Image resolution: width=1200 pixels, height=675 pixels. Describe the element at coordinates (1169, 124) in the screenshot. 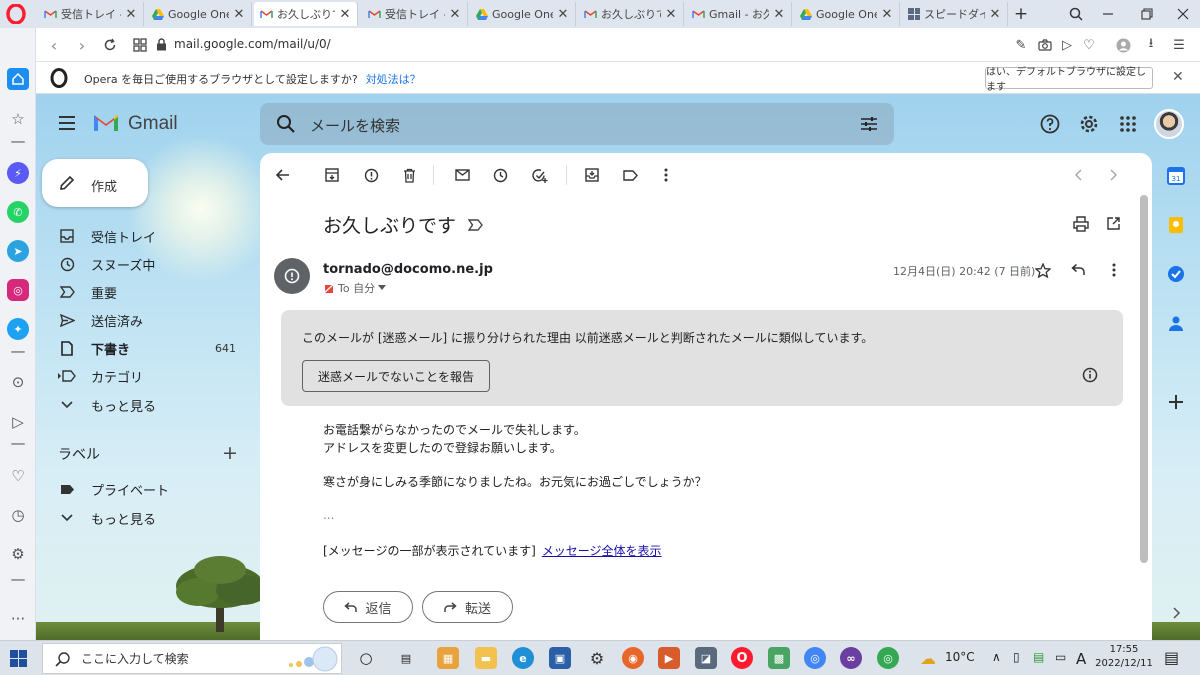

I see `account-avatar` at that location.